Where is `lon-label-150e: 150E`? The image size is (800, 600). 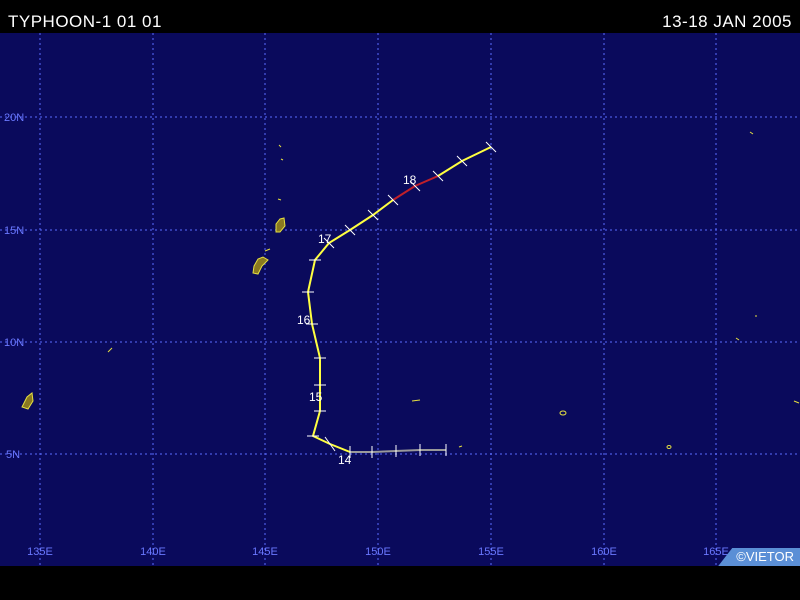 lon-label-150e: 150E is located at coordinates (378, 552).